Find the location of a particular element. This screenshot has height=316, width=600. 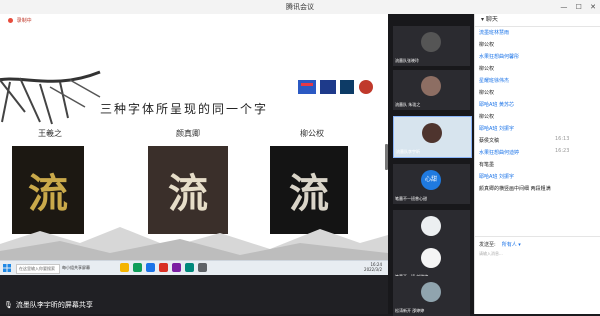

calligrapher-name: 王羲之 is located at coordinates (50, 133).